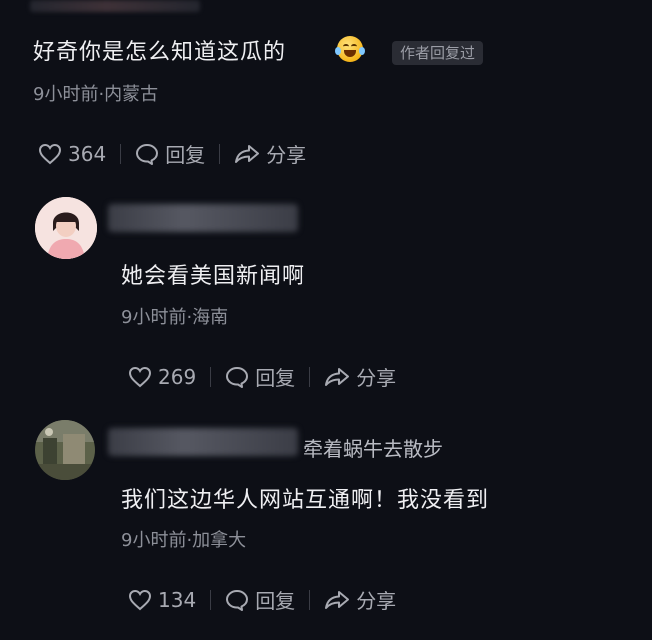  What do you see at coordinates (160, 52) in the screenshot?
I see `comment-text: 好奇你是怎么知道这瓜的` at bounding box center [160, 52].